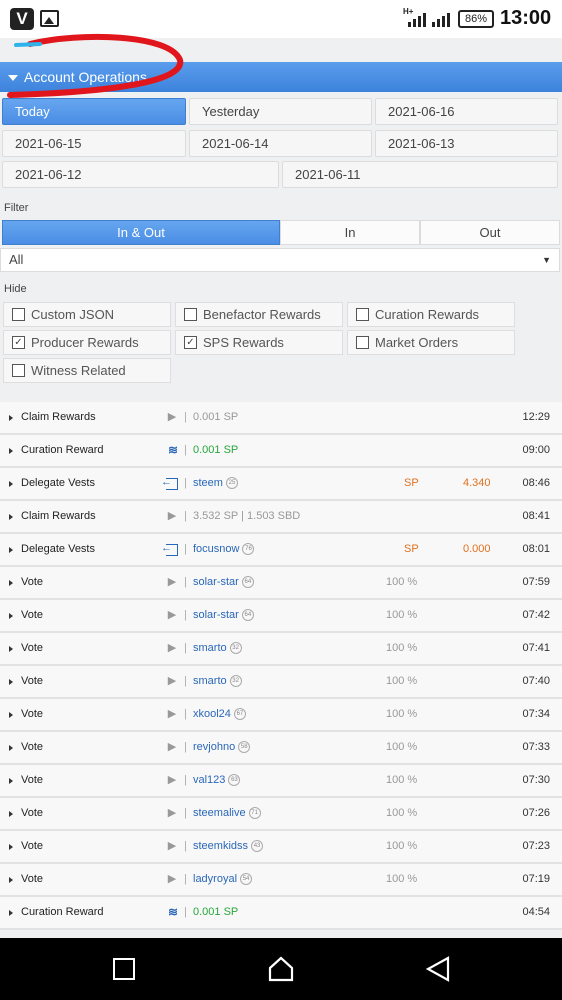 This screenshot has width=562, height=1000. I want to click on operation-row: Vote ▶ | ladyroyal 54 100 % 07:19, so click(281, 880).